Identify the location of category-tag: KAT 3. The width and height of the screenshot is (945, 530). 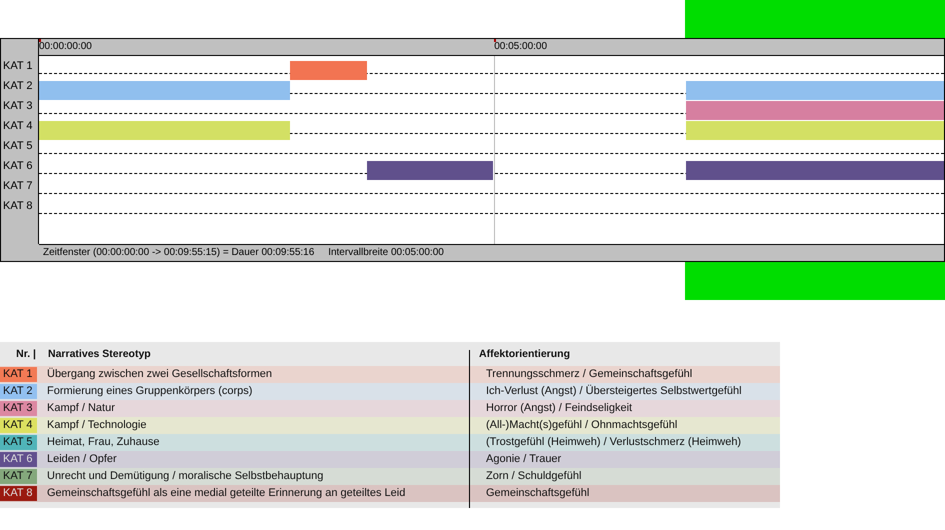
(18, 408).